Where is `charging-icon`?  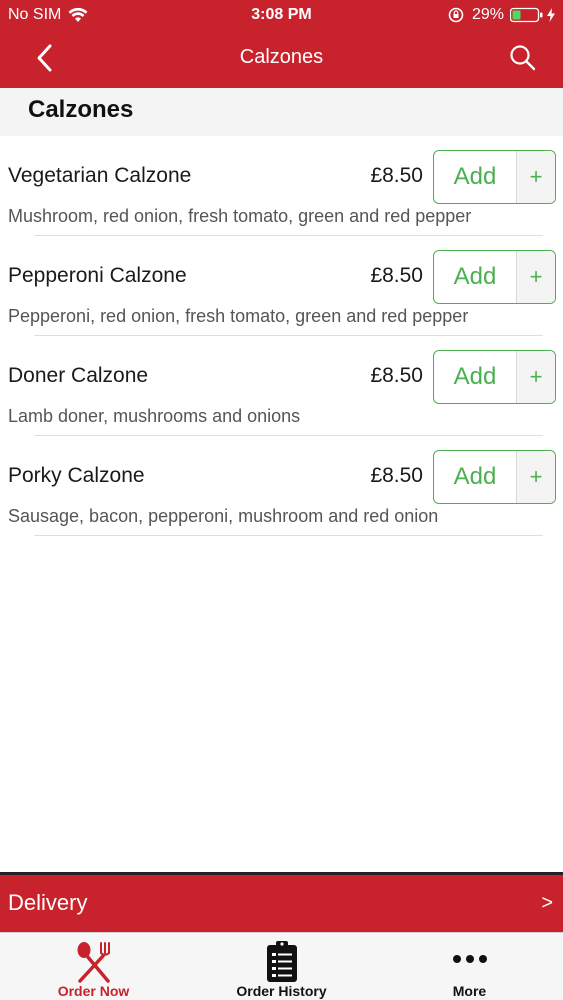 charging-icon is located at coordinates (551, 15).